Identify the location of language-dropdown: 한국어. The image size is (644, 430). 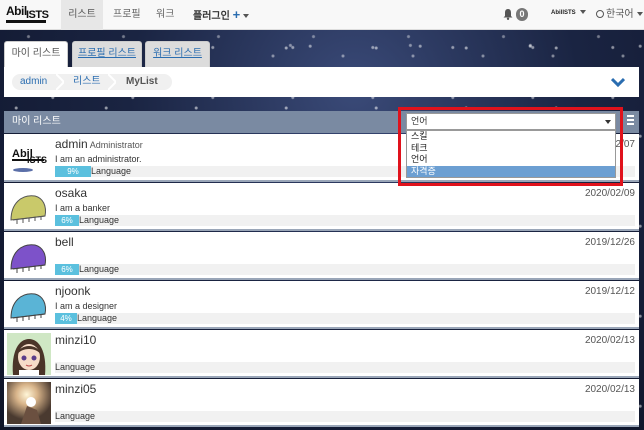
(619, 15).